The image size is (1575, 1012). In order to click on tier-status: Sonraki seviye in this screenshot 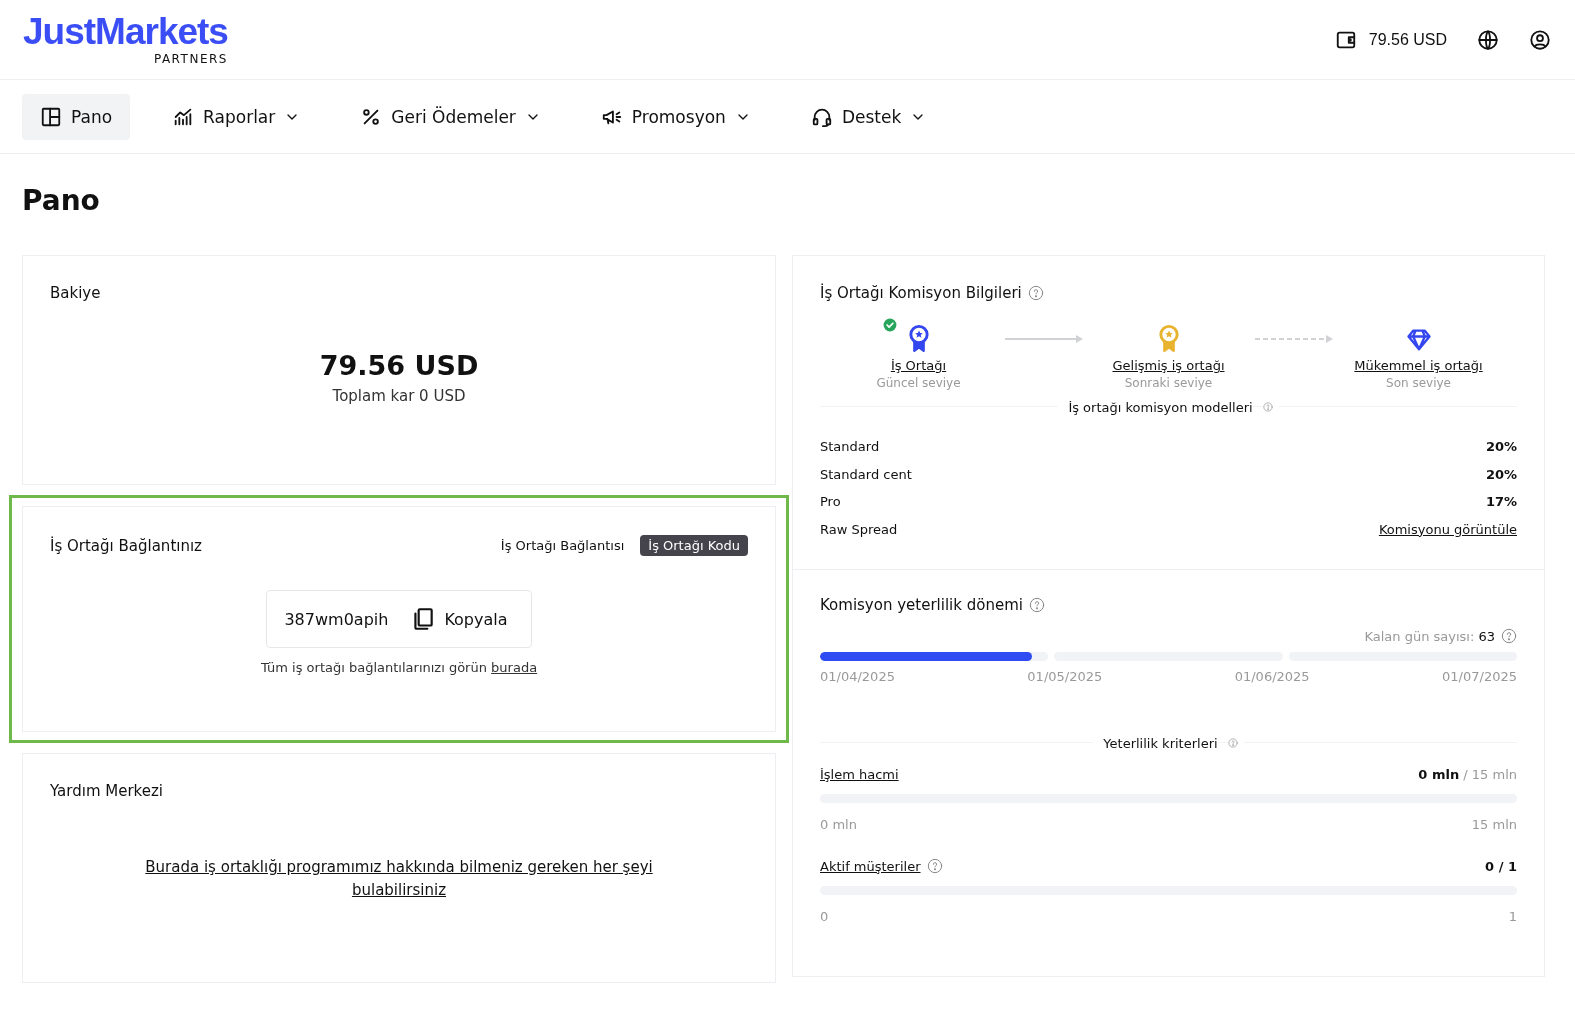, I will do `click(1168, 383)`.